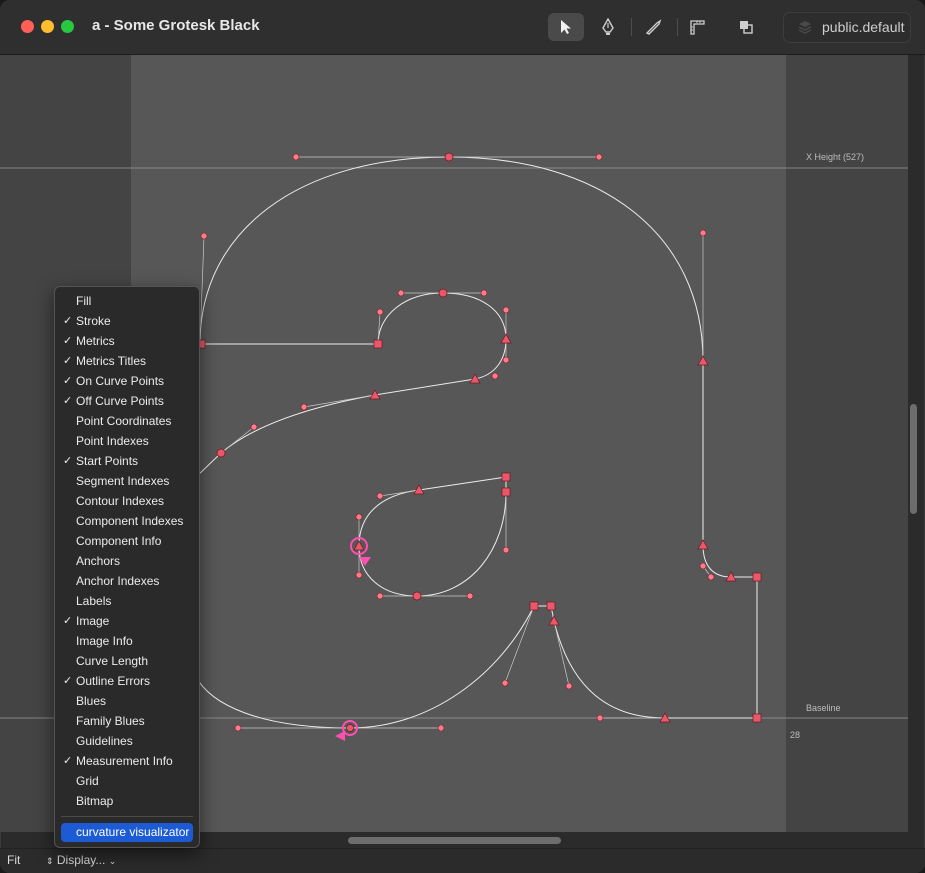  Describe the element at coordinates (835, 157) in the screenshot. I see `x-height-label: X Height (527)` at that location.